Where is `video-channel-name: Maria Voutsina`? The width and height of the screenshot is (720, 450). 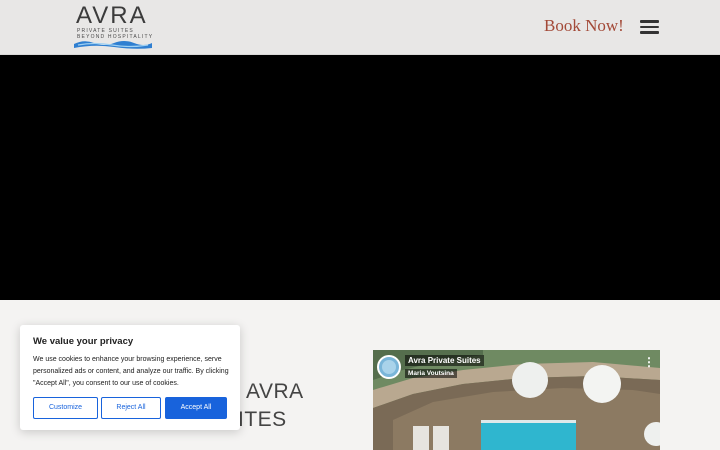
video-channel-name: Maria Voutsina is located at coordinates (431, 373).